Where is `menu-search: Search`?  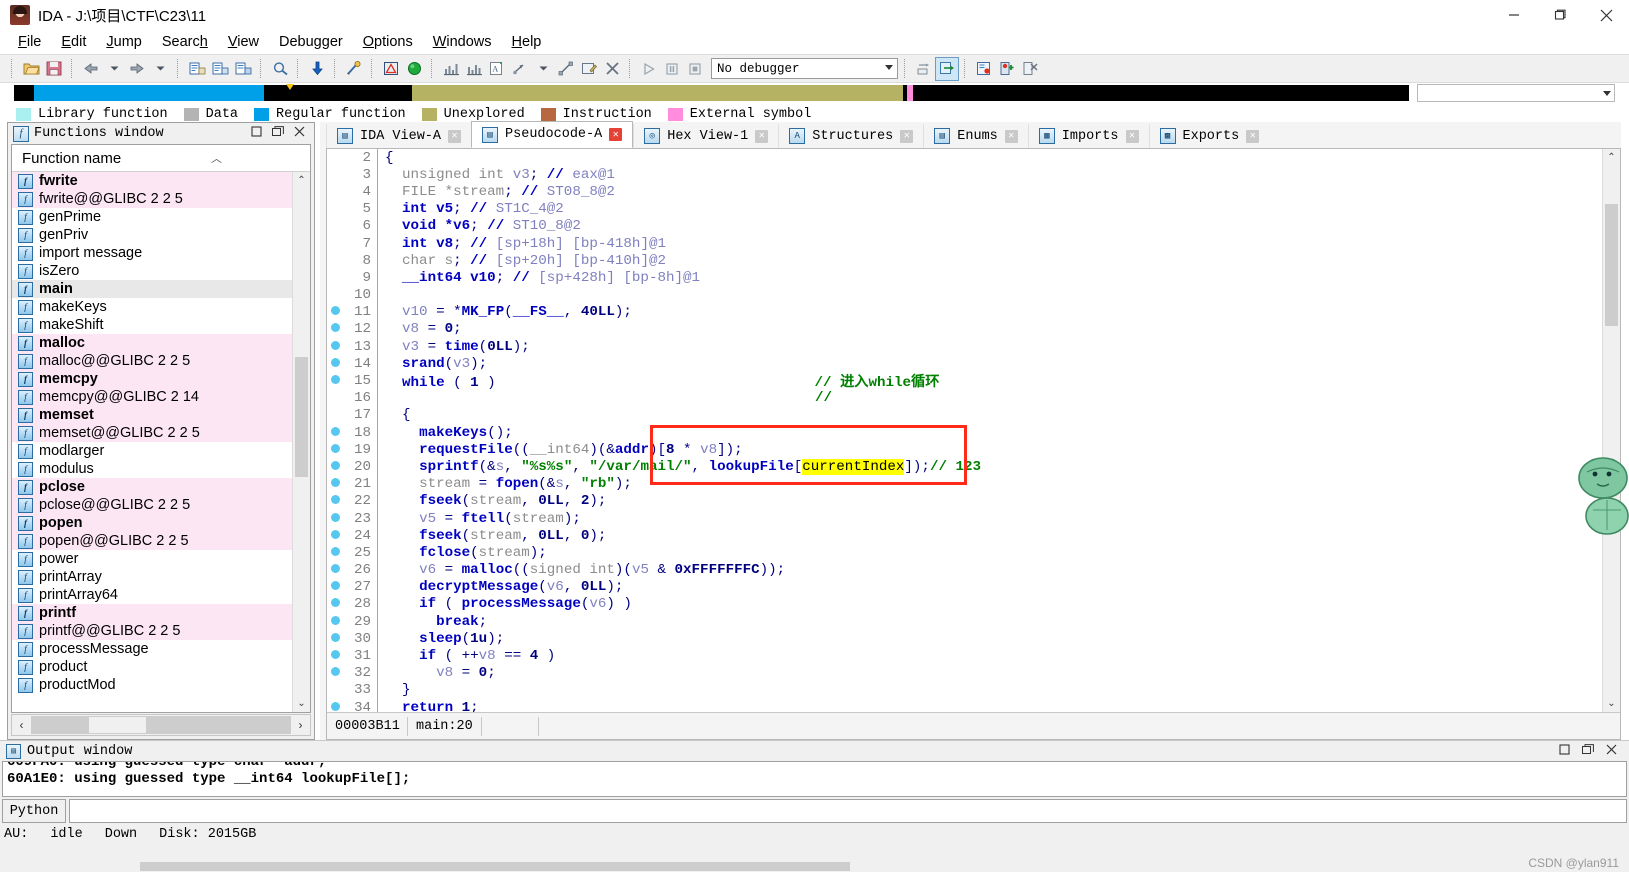
menu-search: Search is located at coordinates (185, 42).